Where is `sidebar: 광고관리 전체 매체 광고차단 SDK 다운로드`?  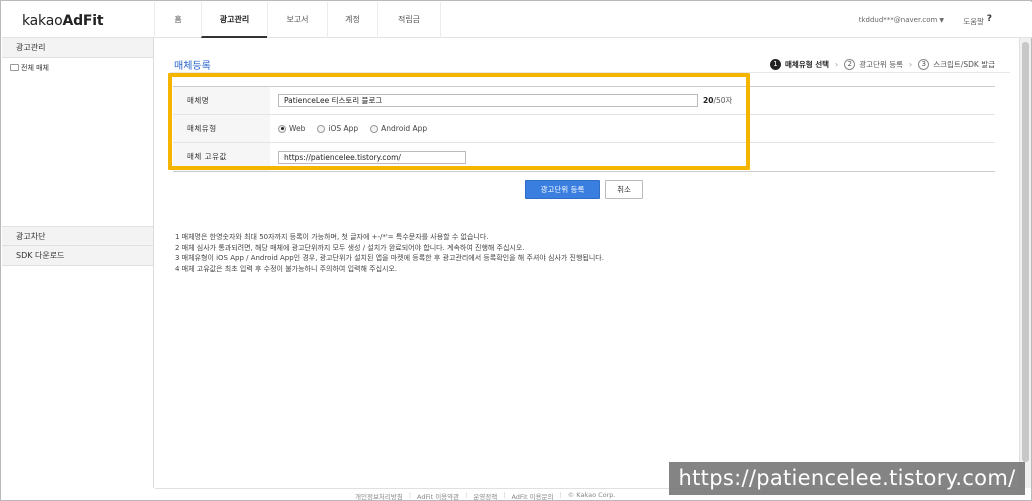
sidebar: 광고관리 전체 매체 광고차단 SDK 다운로드 is located at coordinates (78, 263).